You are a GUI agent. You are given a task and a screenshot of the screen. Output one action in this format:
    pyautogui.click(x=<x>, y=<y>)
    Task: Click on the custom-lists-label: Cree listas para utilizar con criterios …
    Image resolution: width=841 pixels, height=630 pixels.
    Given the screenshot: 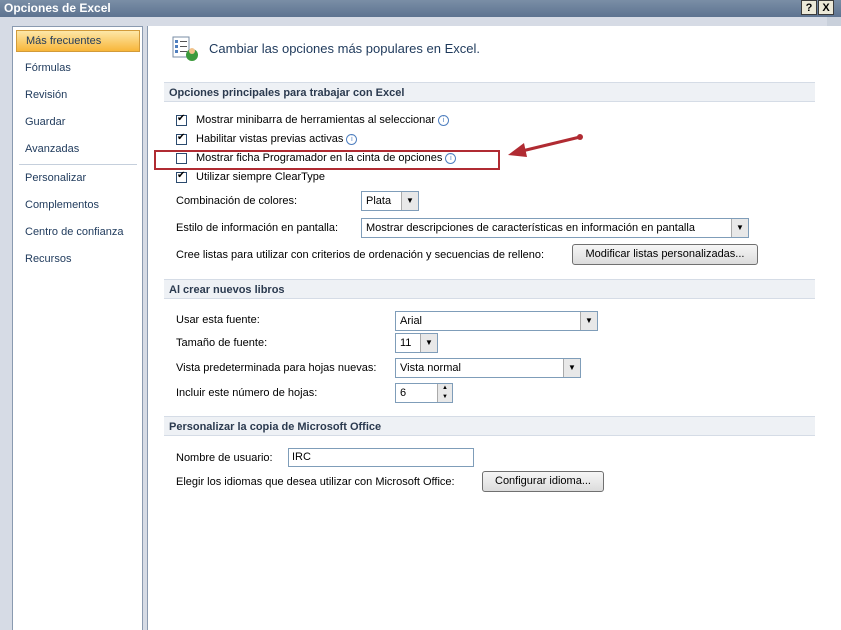 What is the action you would take?
    pyautogui.click(x=360, y=255)
    